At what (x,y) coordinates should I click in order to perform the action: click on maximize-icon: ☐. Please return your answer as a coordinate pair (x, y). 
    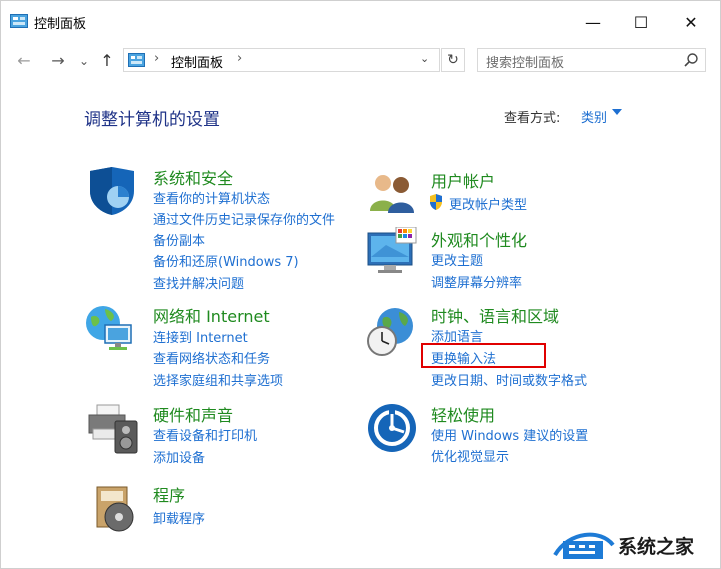
    Looking at the image, I should click on (641, 22).